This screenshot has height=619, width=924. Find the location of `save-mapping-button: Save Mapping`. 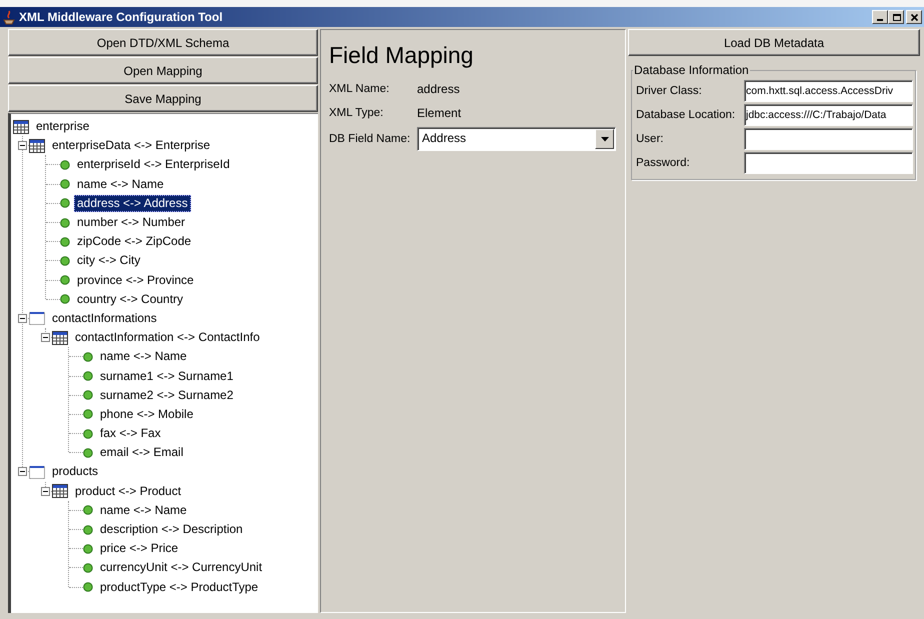

save-mapping-button: Save Mapping is located at coordinates (163, 98).